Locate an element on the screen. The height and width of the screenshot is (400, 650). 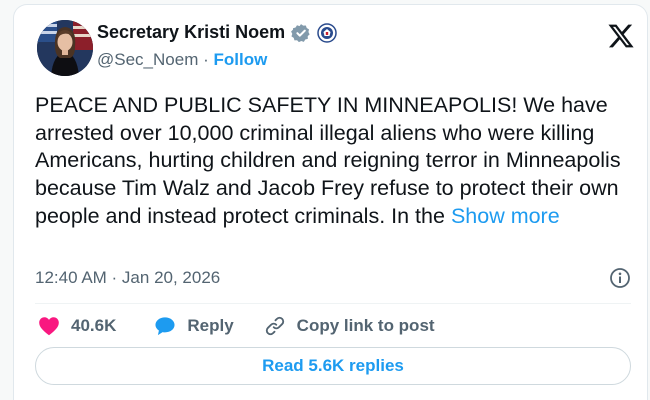
link-icon is located at coordinates (275, 326).